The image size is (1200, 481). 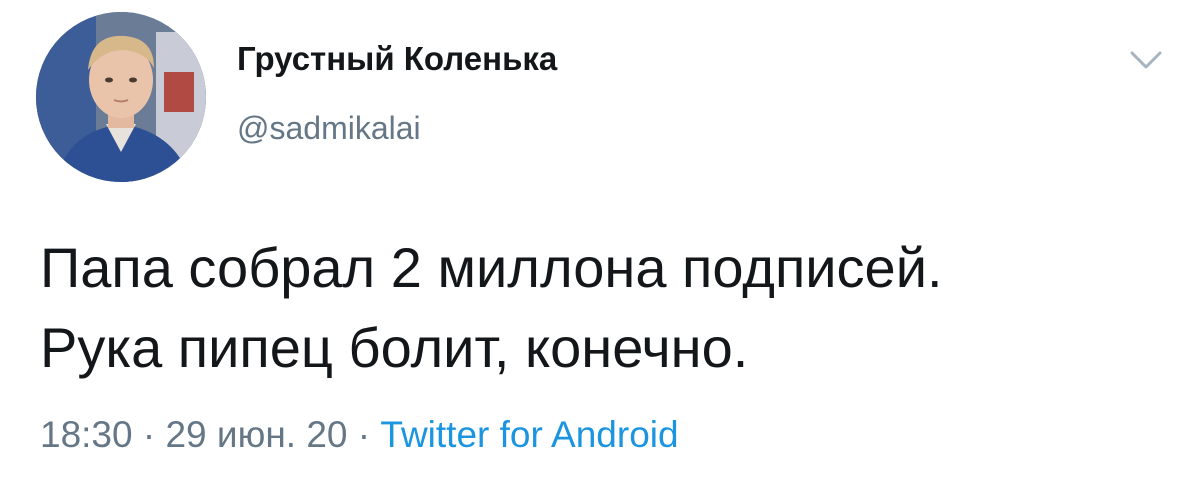 What do you see at coordinates (256, 434) in the screenshot?
I see `tweet-date: 29 июн. 20` at bounding box center [256, 434].